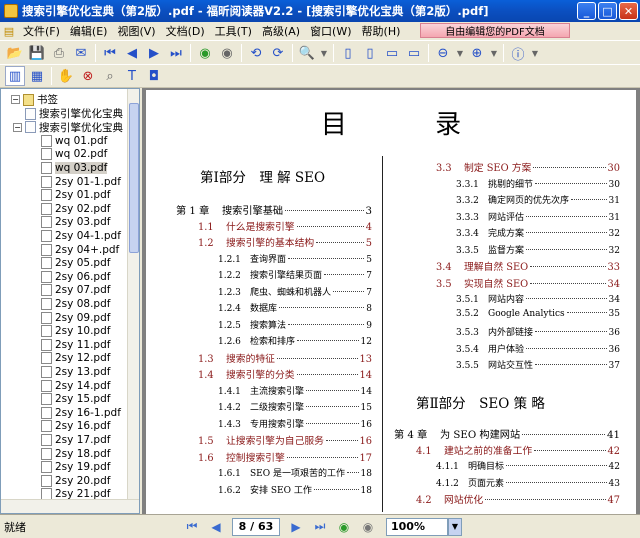 Image resolution: width=640 pixels, height=538 pixels. What do you see at coordinates (477, 53) in the screenshot?
I see `zoom-in-icon: ⊕` at bounding box center [477, 53].